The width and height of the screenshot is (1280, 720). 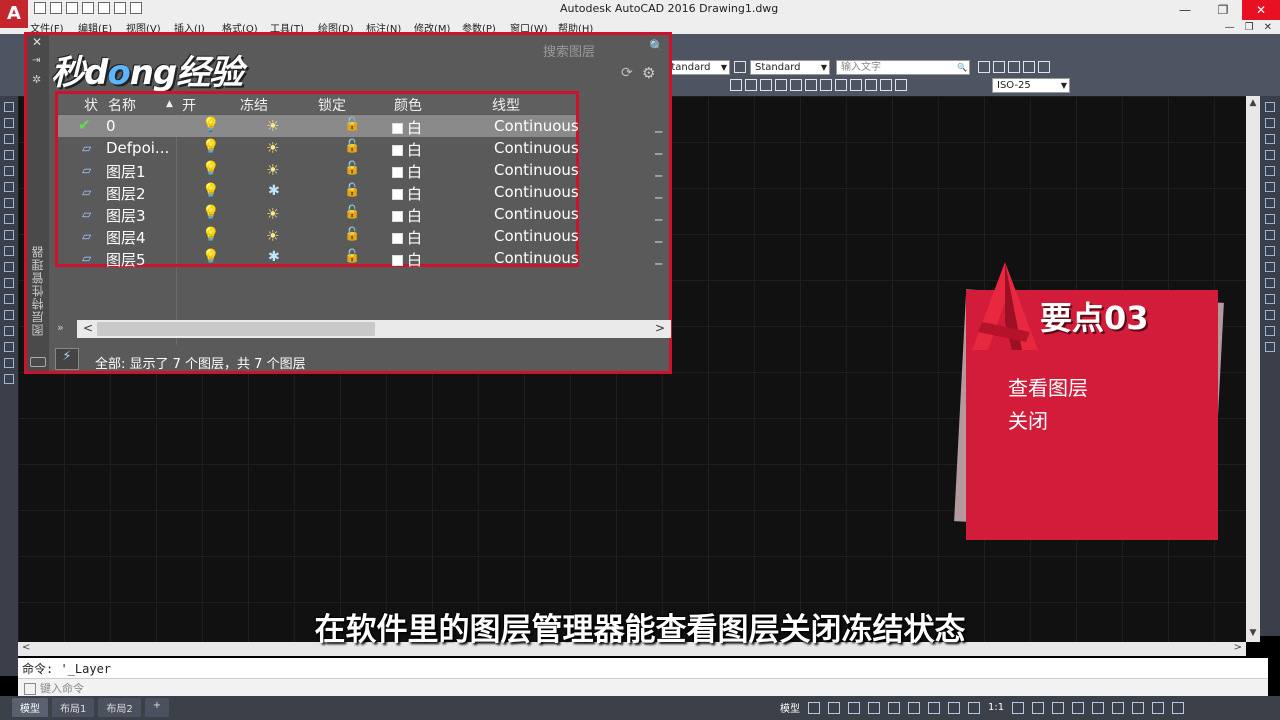 What do you see at coordinates (954, 707) in the screenshot?
I see `annotation-visibility-icon` at bounding box center [954, 707].